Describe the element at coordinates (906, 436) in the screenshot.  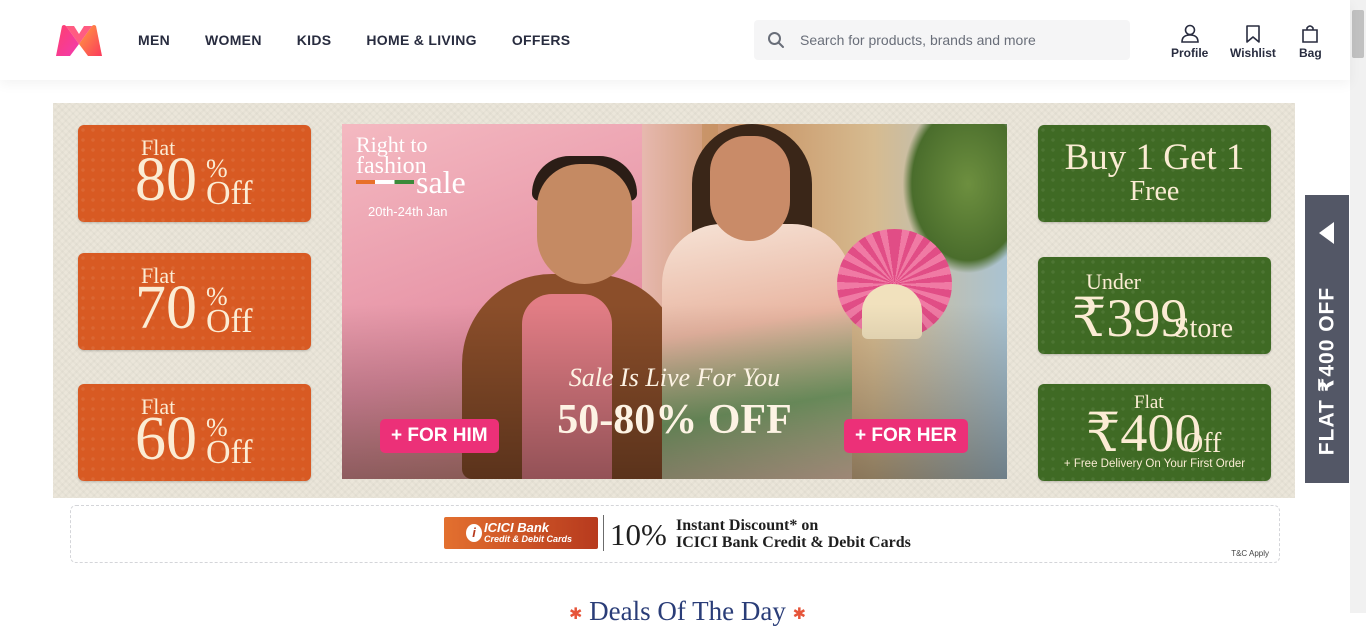
I see `for-her-button: + FOR HER` at that location.